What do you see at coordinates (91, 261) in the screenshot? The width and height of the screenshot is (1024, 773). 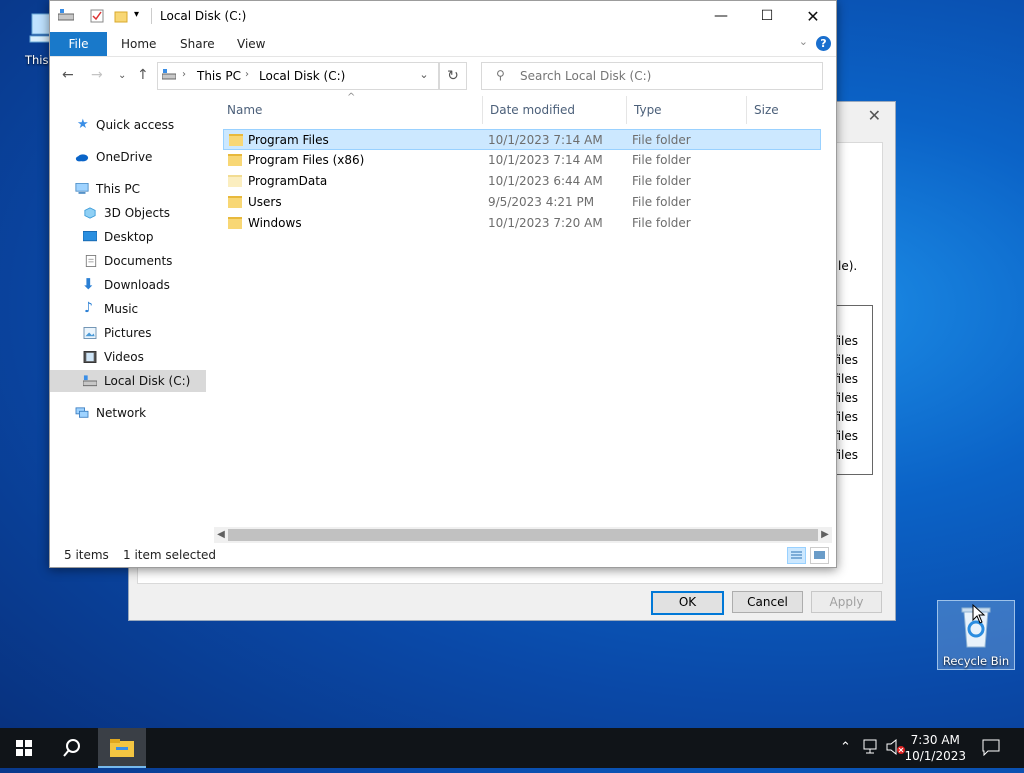 I see `document-icon` at bounding box center [91, 261].